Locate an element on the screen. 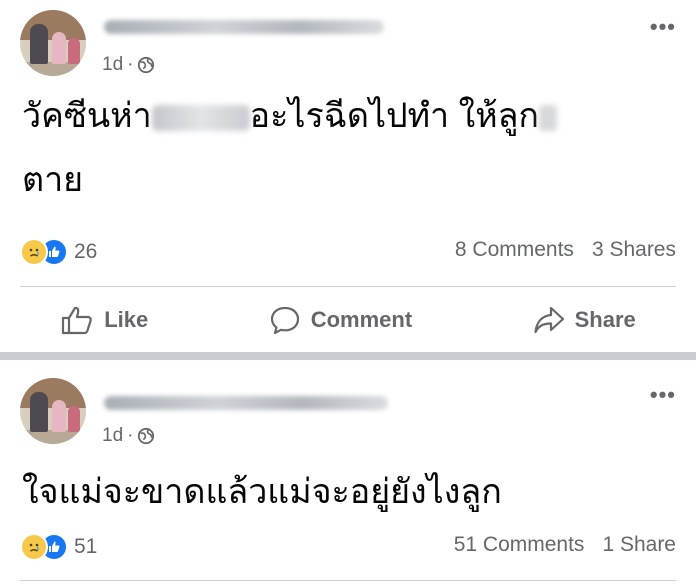 The width and height of the screenshot is (696, 587). post-stats: 51 51 Comments 1 Share is located at coordinates (348, 548).